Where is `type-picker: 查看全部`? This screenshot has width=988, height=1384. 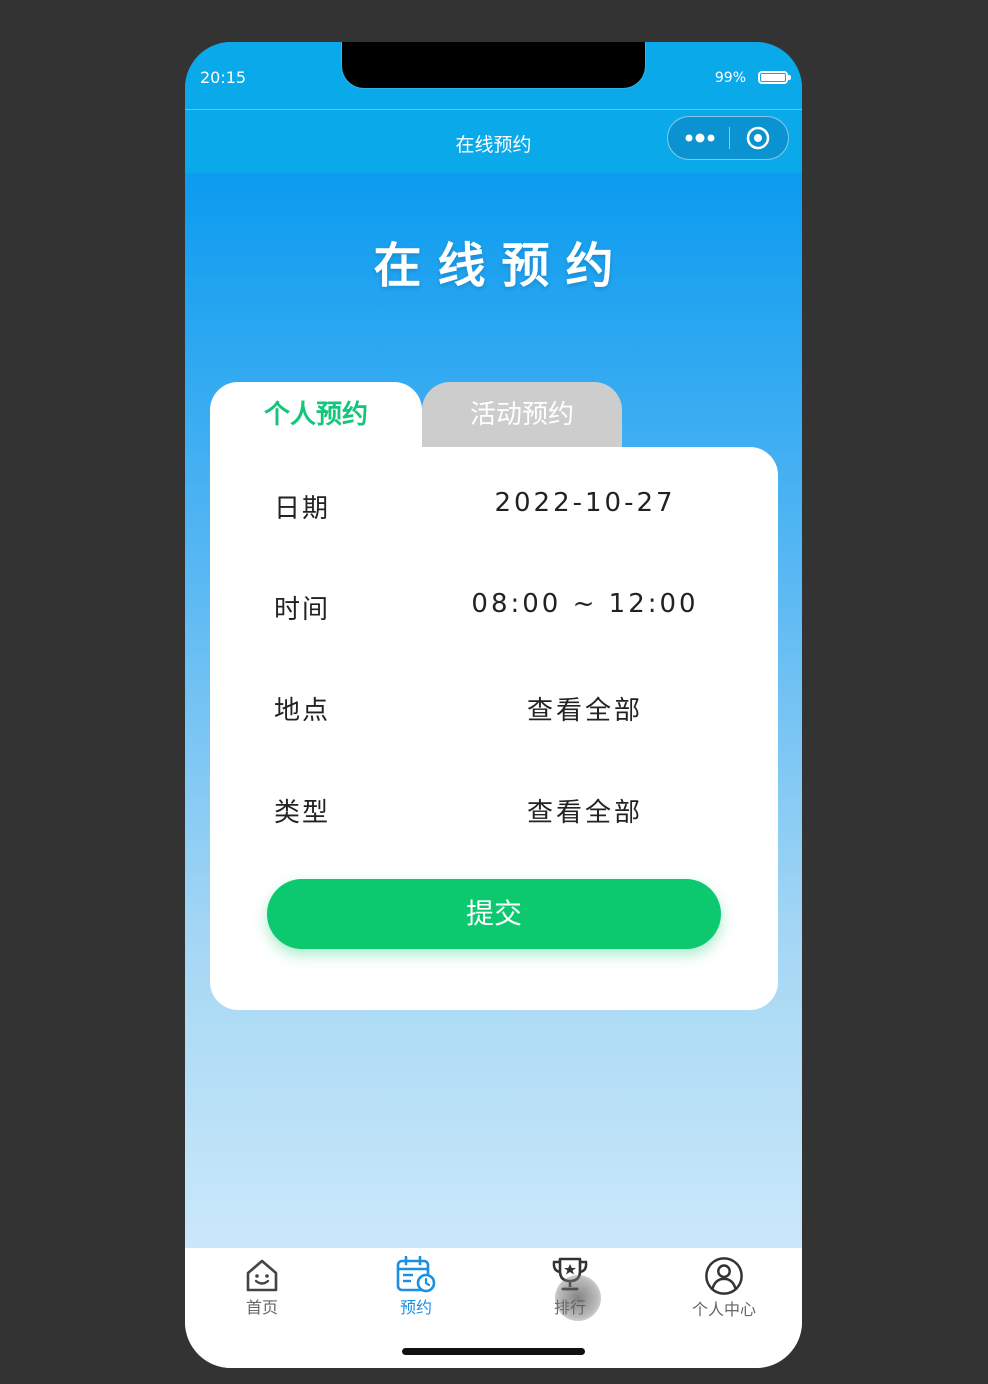 type-picker: 查看全部 is located at coordinates (585, 810).